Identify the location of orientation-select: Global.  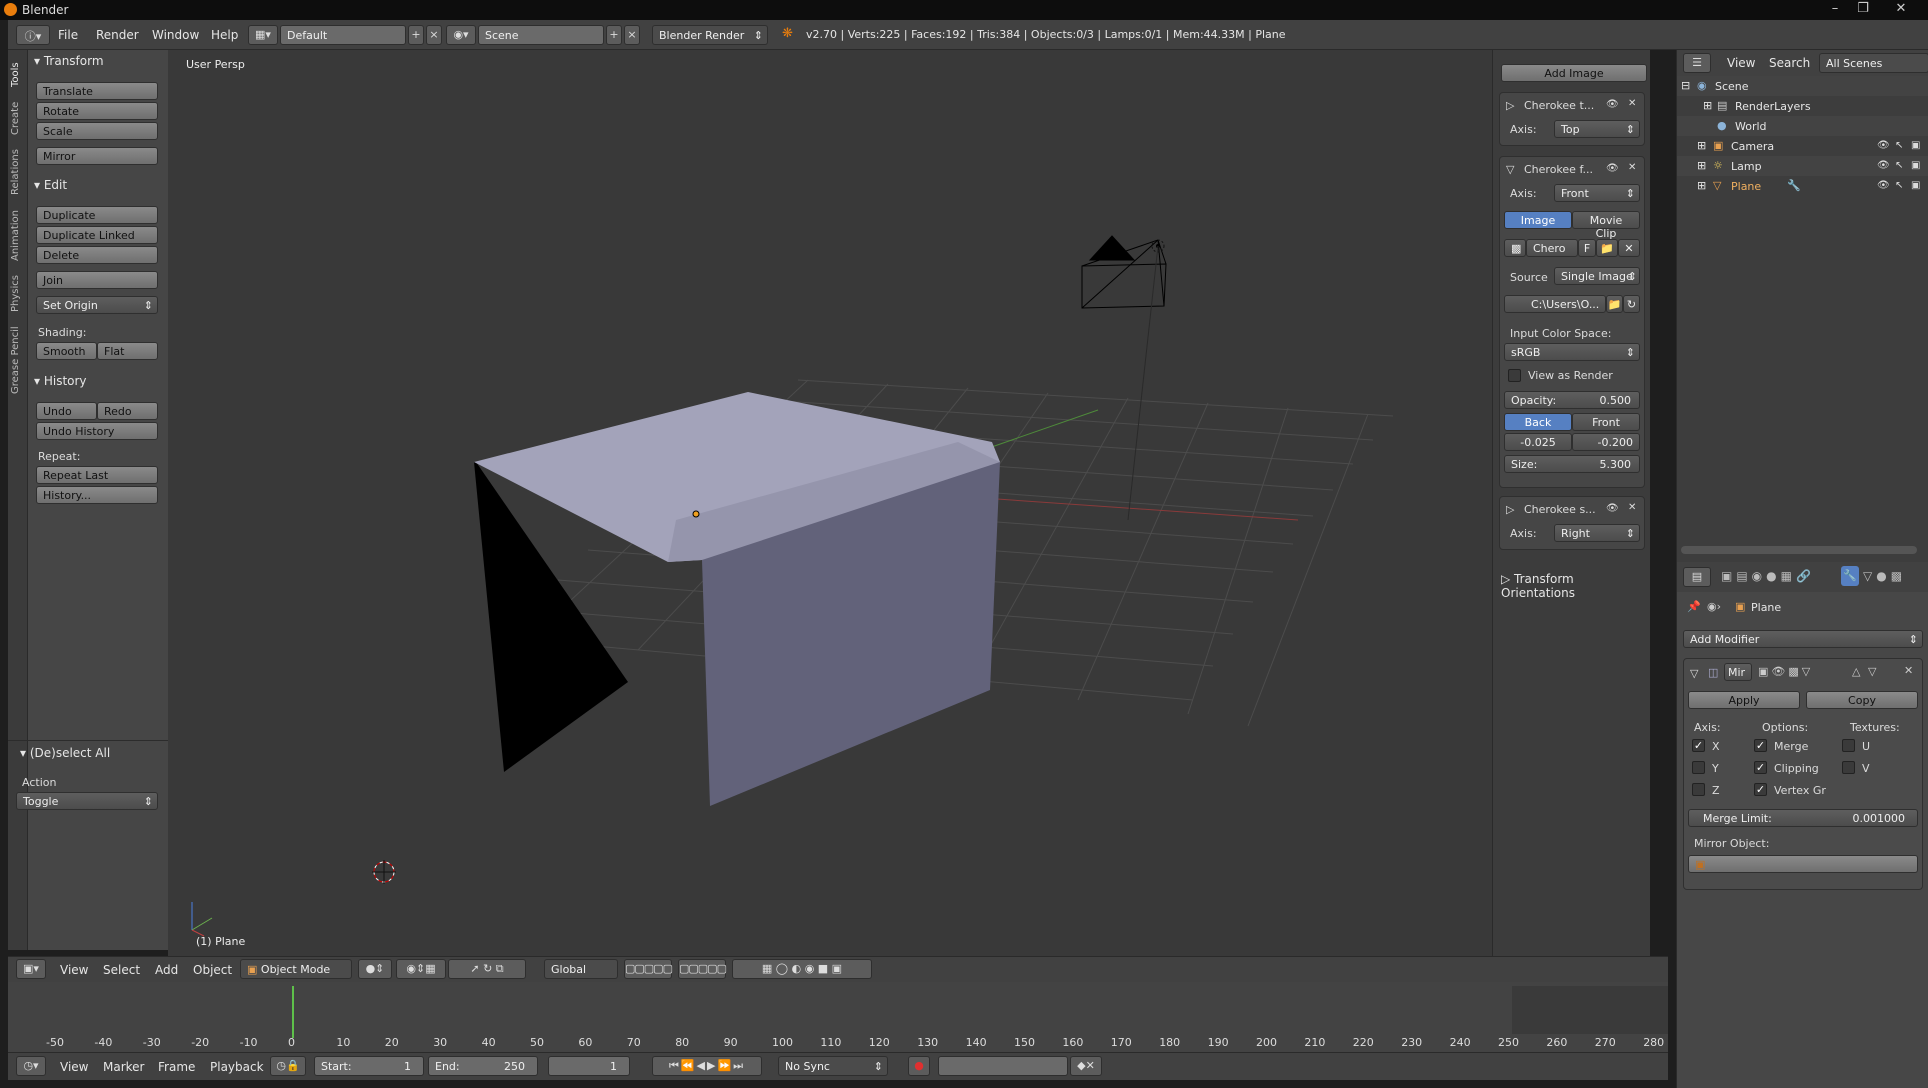
(581, 969).